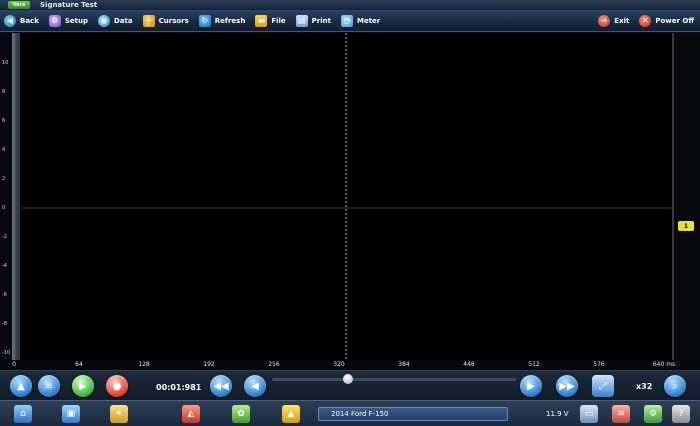 The image size is (700, 426). Describe the element at coordinates (144, 364) in the screenshot. I see `x-tick-label: 128` at that location.